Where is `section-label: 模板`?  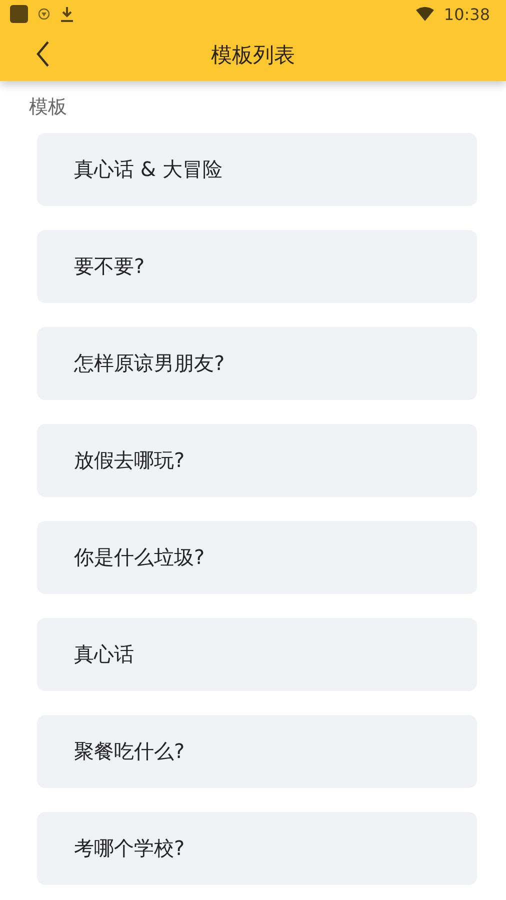 section-label: 模板 is located at coordinates (48, 107).